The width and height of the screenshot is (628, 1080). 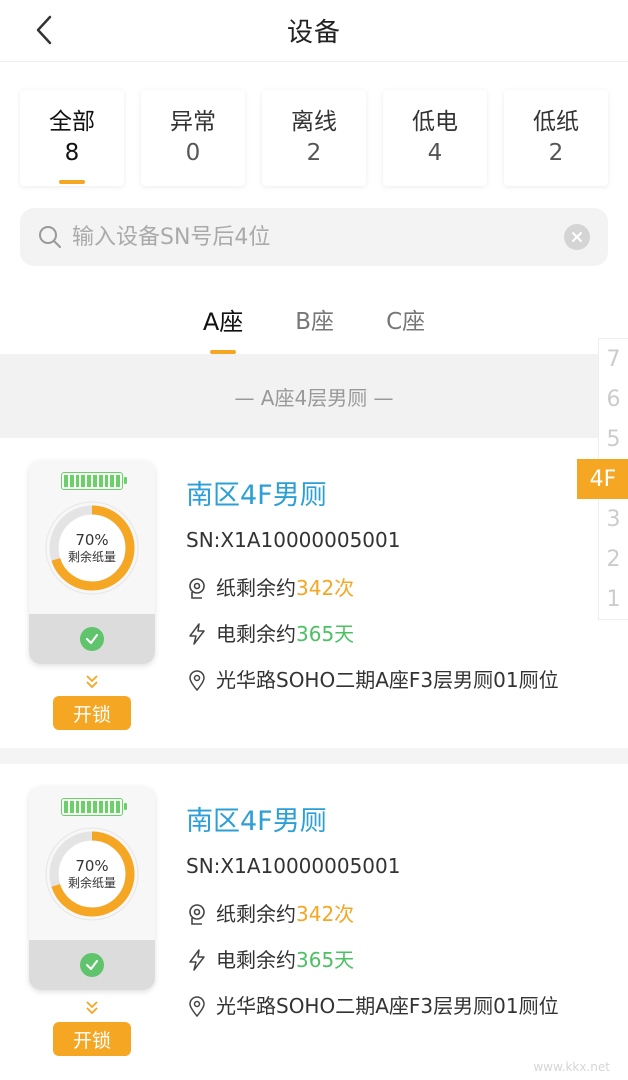 I want to click on tab-active-indicator, so click(x=223, y=352).